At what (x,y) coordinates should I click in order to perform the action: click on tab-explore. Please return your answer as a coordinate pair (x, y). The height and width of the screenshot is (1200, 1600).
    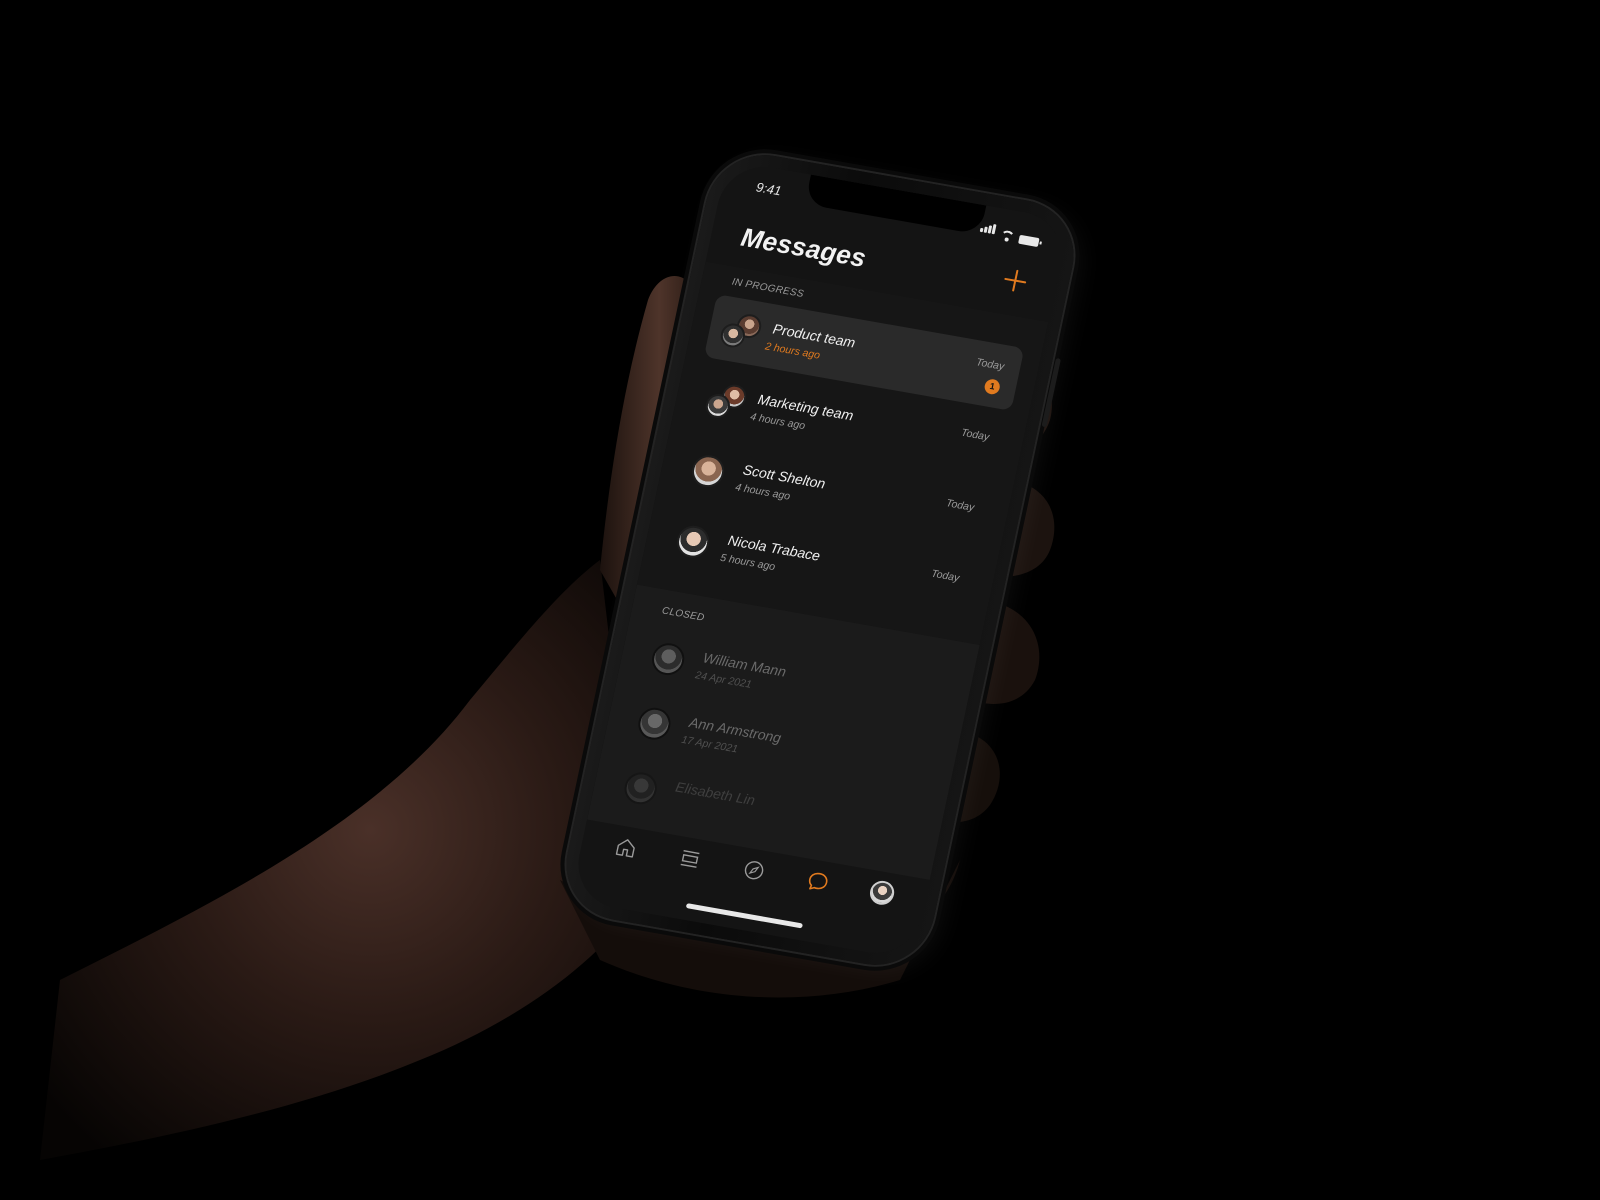
    Looking at the image, I should click on (753, 870).